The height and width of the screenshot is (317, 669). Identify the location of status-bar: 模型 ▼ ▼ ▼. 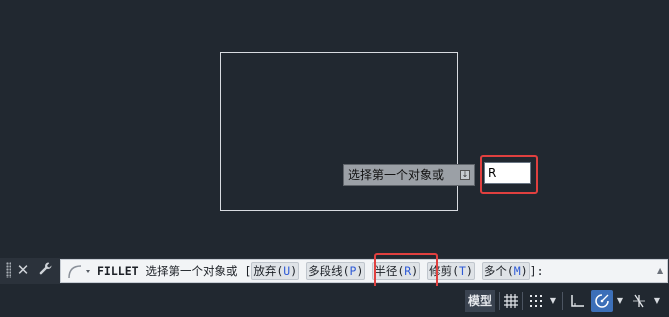
(334, 300).